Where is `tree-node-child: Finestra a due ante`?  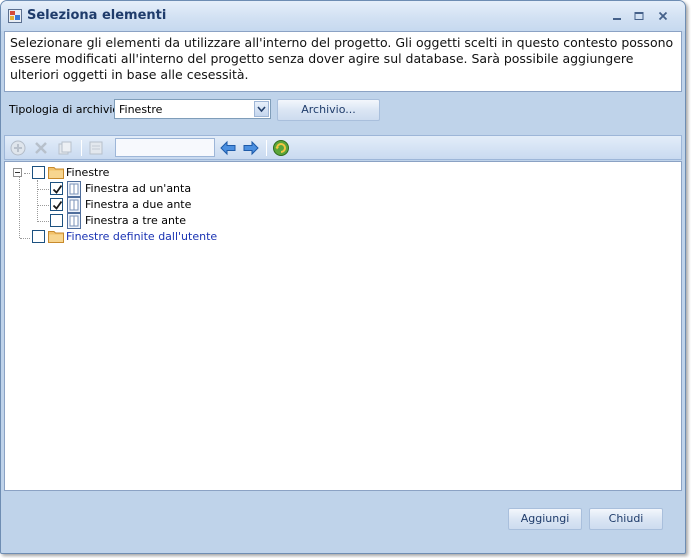
tree-node-child: Finestra a due ante is located at coordinates (115, 205).